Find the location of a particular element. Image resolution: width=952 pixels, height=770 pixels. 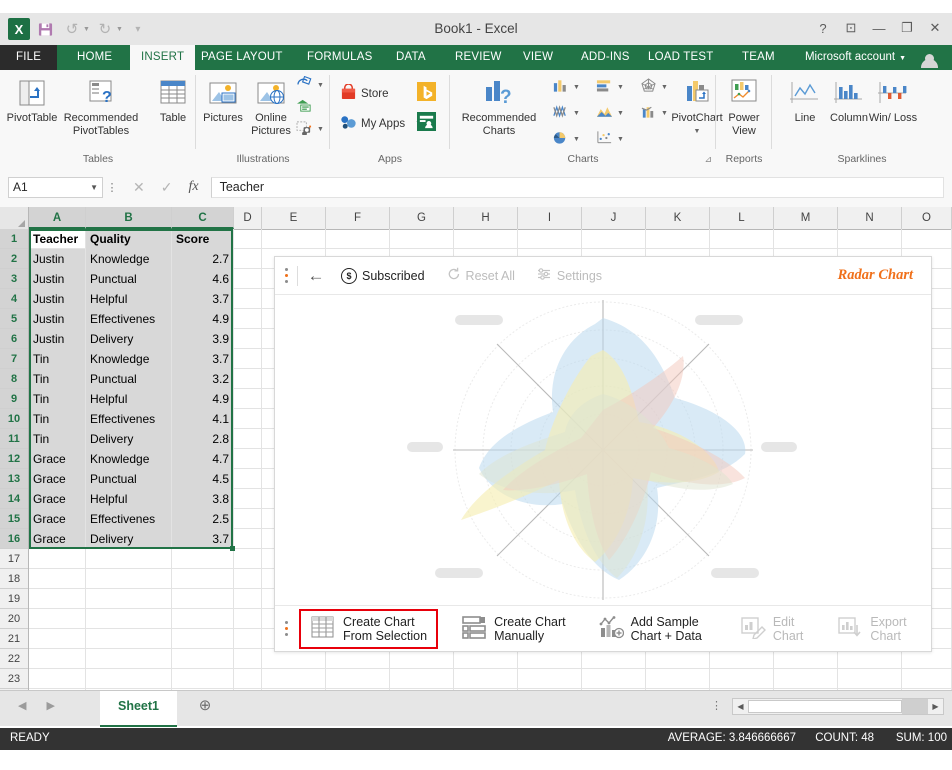

tab-view: VIEW is located at coordinates (538, 57).